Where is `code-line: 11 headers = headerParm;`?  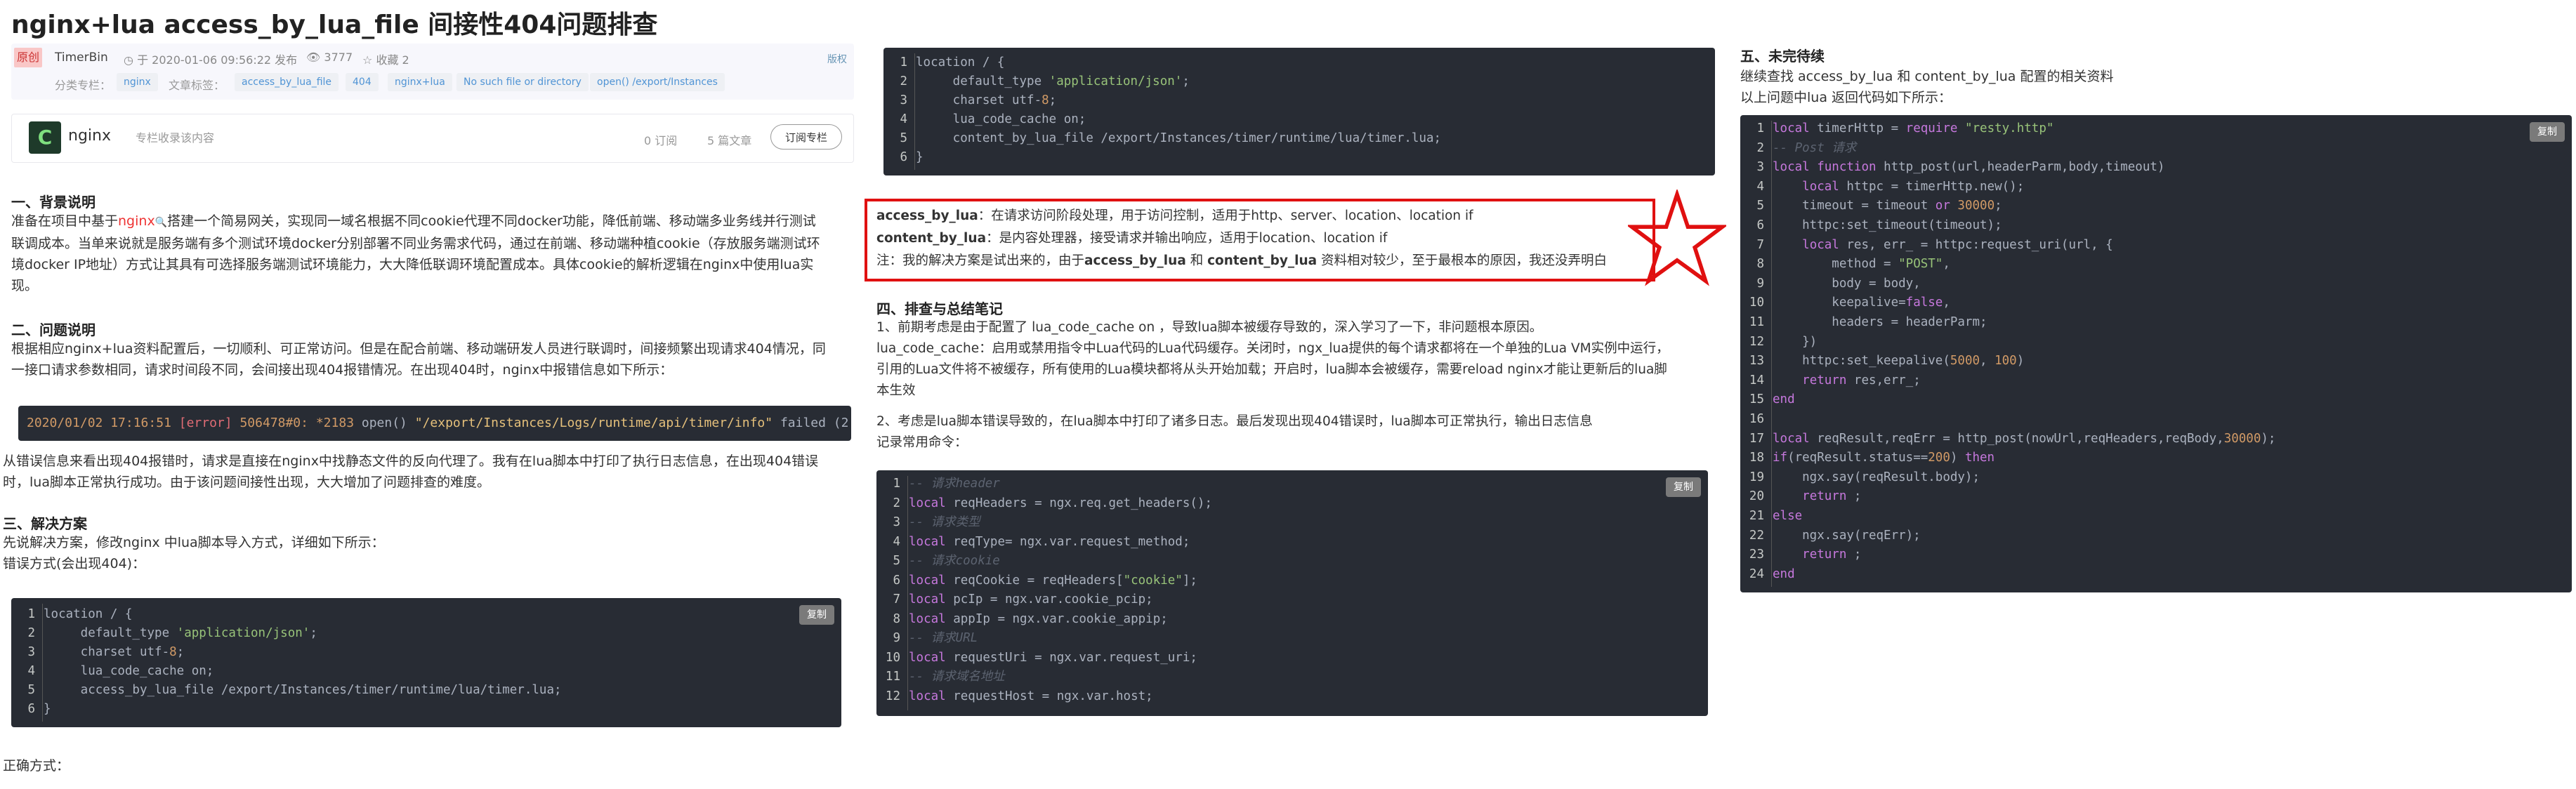
code-line: 11 headers = headerParm; is located at coordinates (1868, 322).